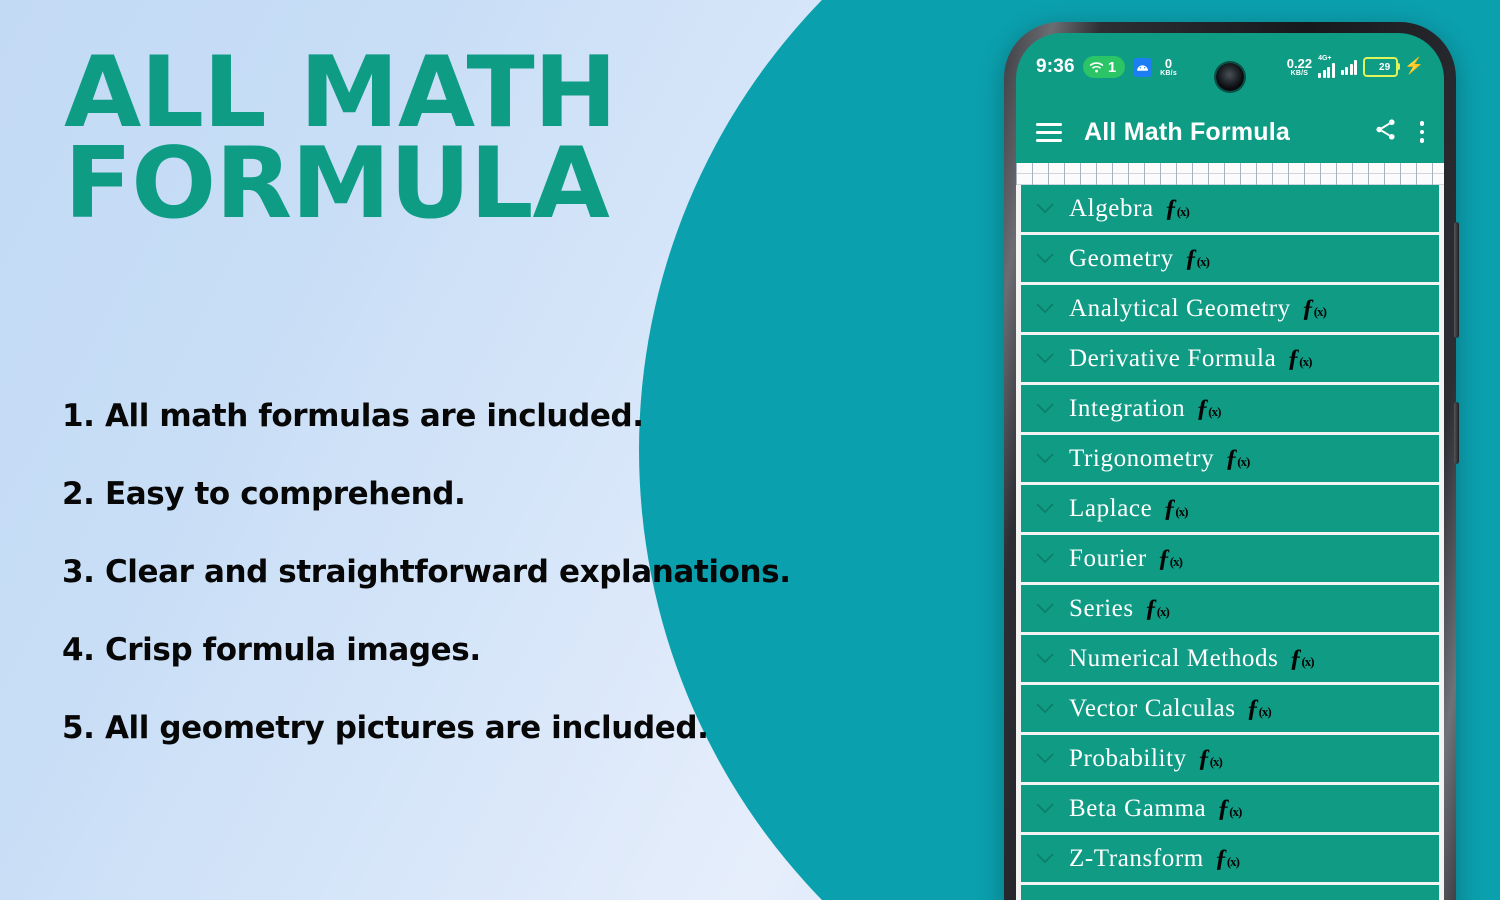  I want to click on feature-item-1: 1. All math formulas are included., so click(353, 416).